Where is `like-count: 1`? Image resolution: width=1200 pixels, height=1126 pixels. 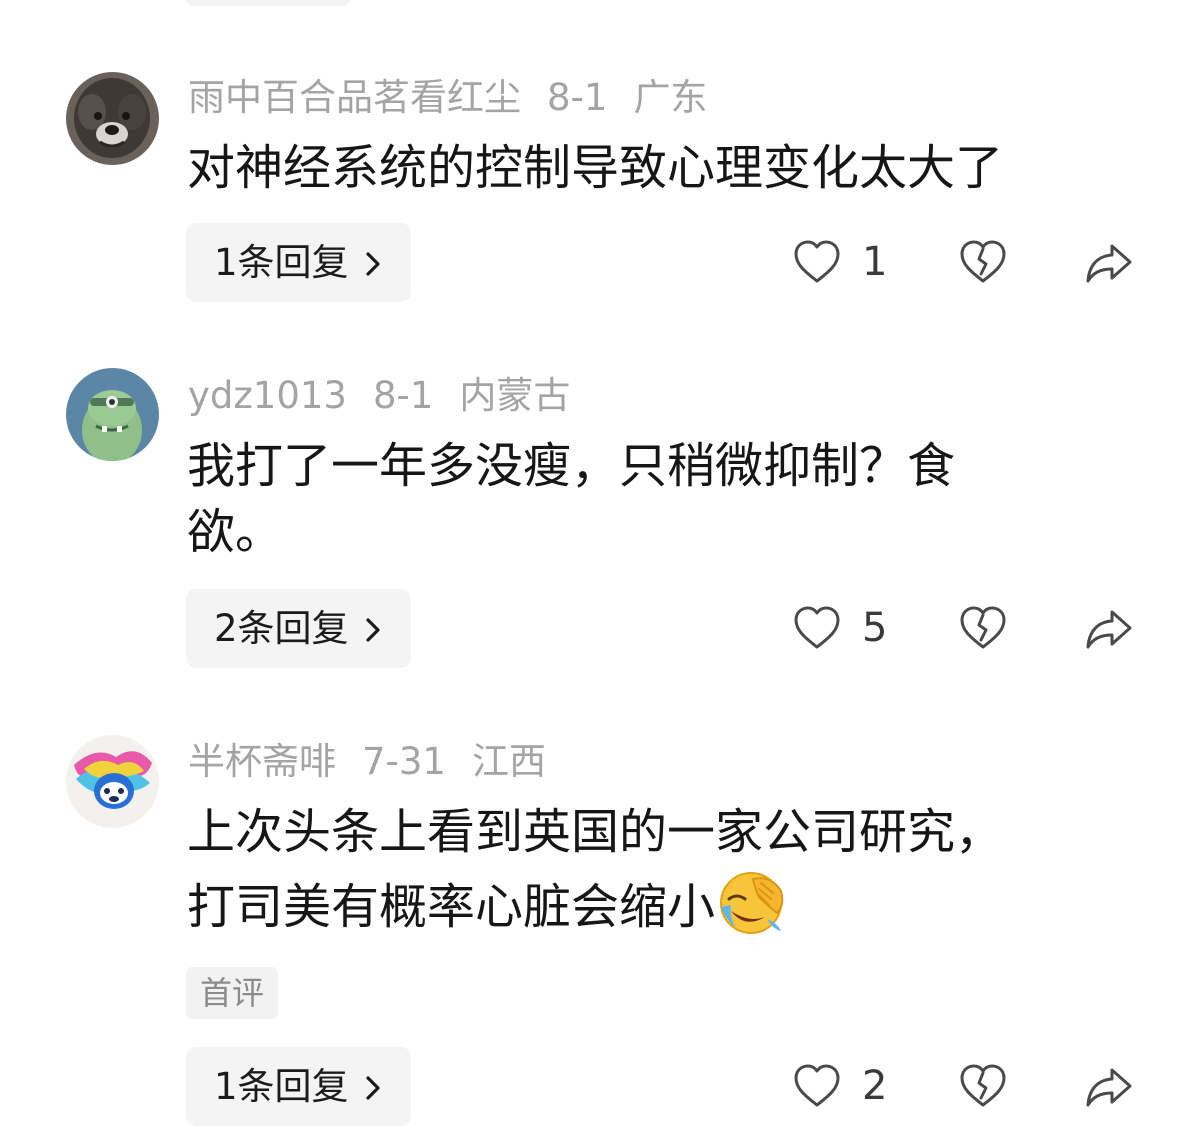
like-count: 1 is located at coordinates (875, 262).